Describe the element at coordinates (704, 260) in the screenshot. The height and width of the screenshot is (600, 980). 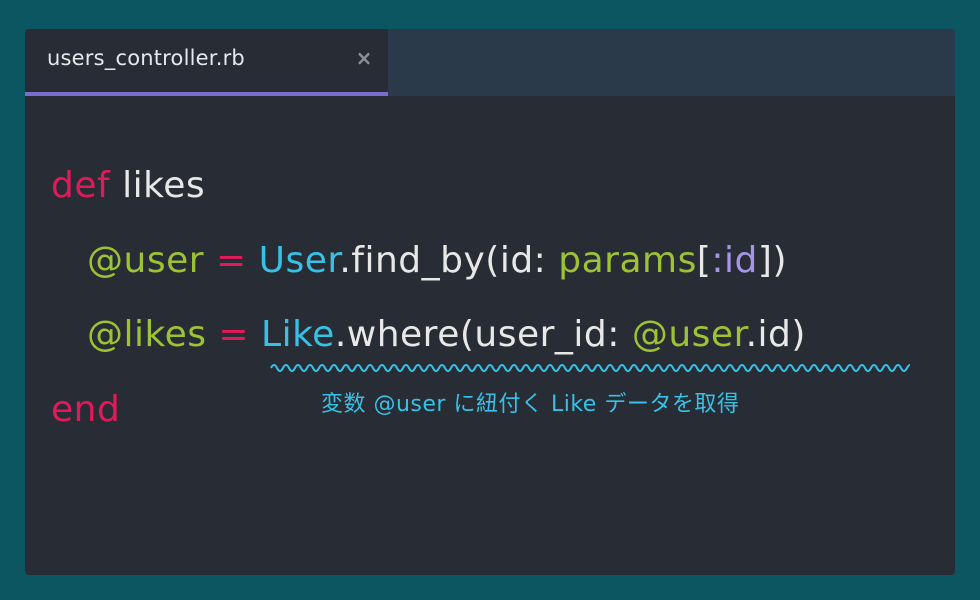
I see `bracket-open: [` at that location.